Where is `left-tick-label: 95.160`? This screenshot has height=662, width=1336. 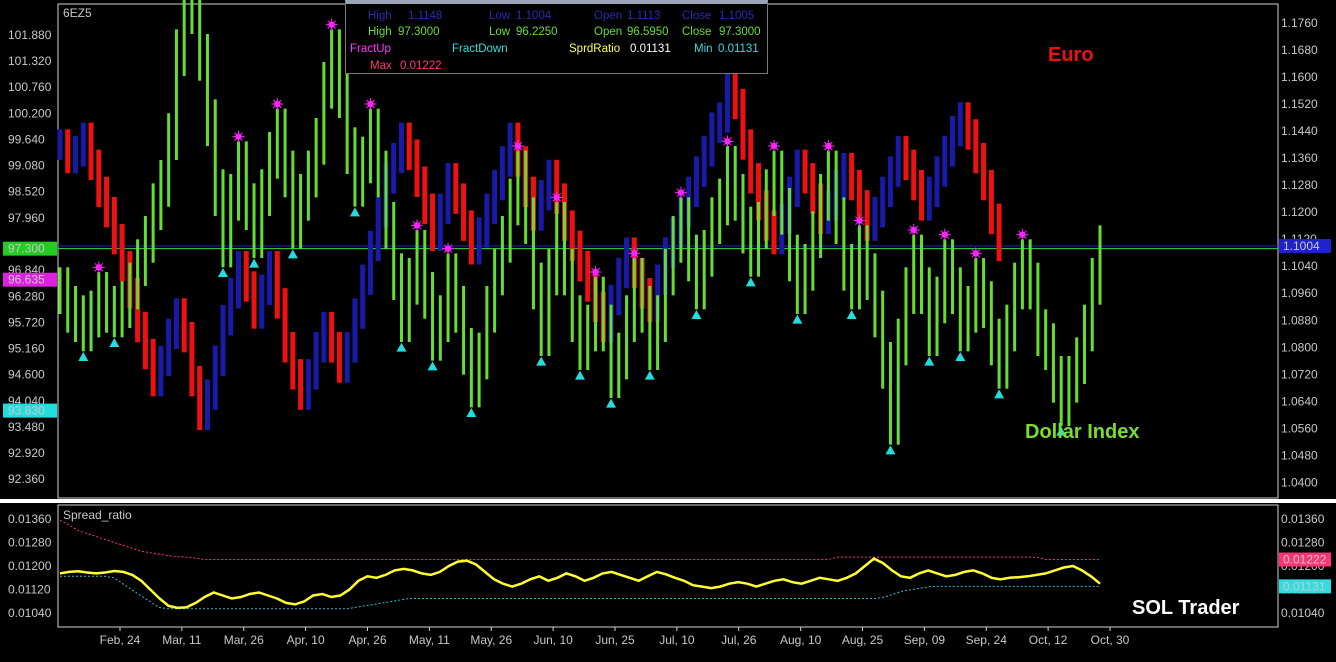
left-tick-label: 95.160 is located at coordinates (26, 349).